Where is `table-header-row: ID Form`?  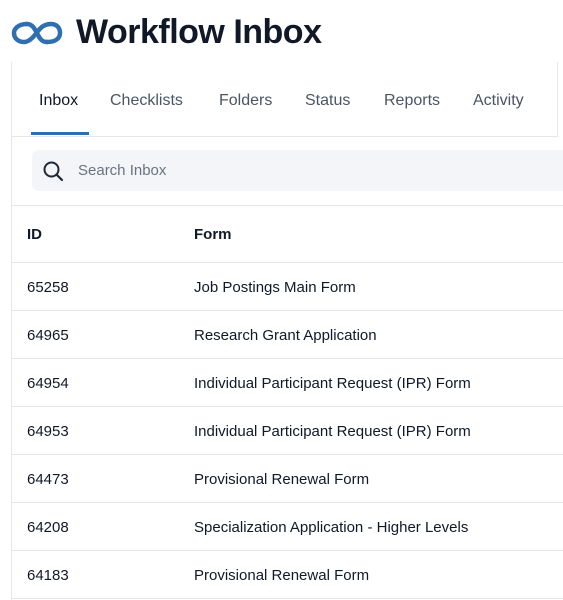
table-header-row: ID Form is located at coordinates (287, 234).